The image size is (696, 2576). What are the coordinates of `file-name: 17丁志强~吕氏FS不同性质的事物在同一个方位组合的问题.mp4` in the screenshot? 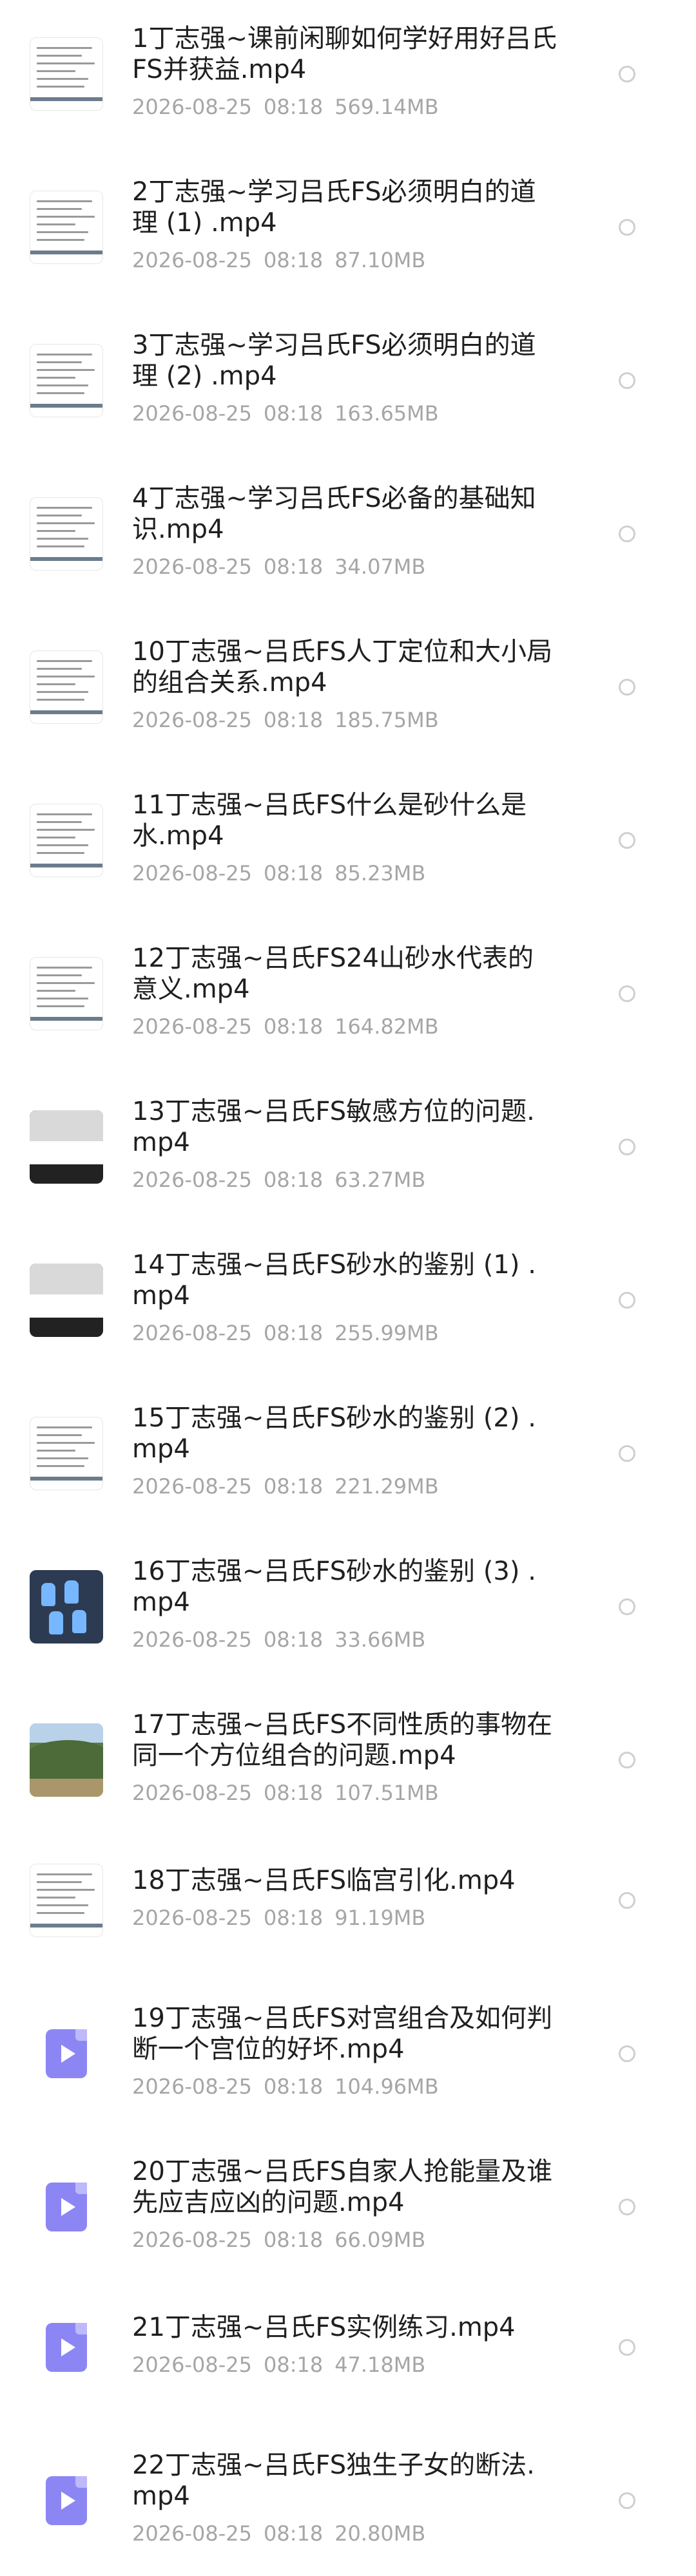 It's located at (342, 1740).